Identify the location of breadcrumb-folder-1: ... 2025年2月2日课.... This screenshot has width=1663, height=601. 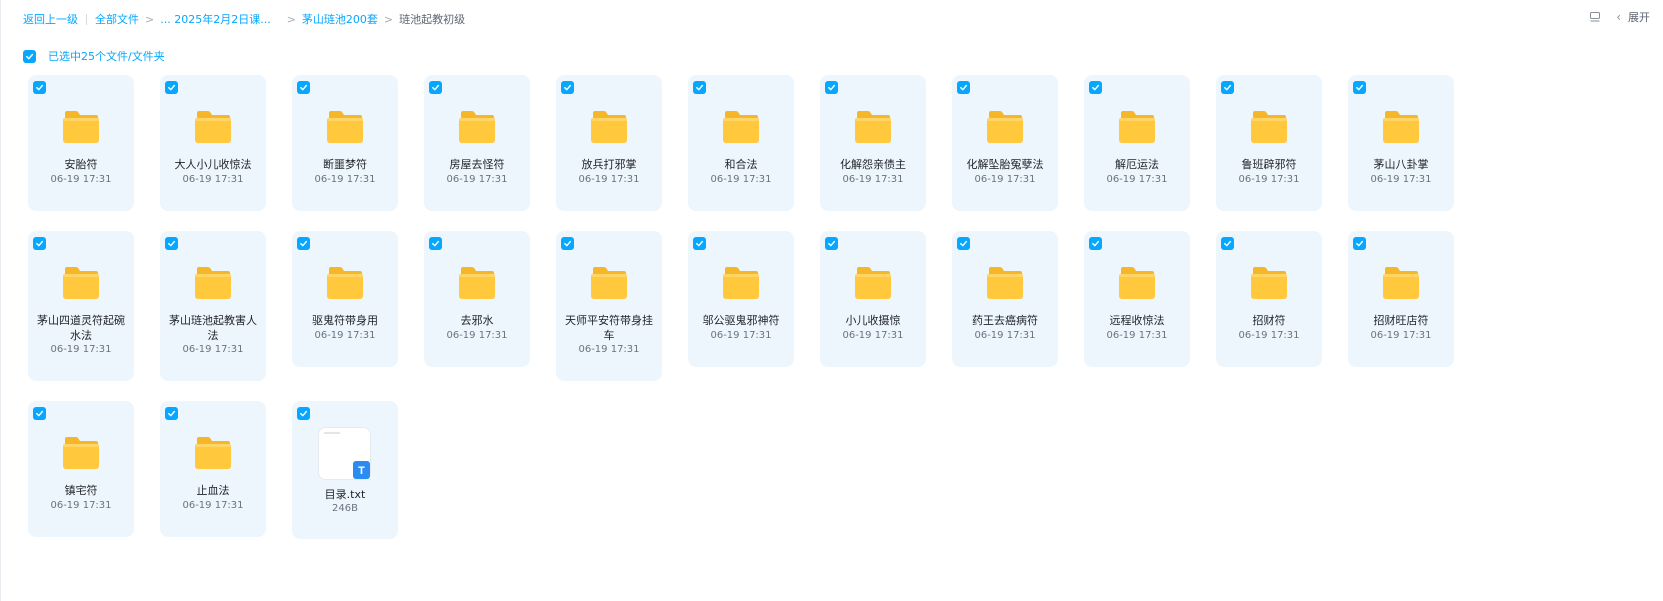
(215, 19).